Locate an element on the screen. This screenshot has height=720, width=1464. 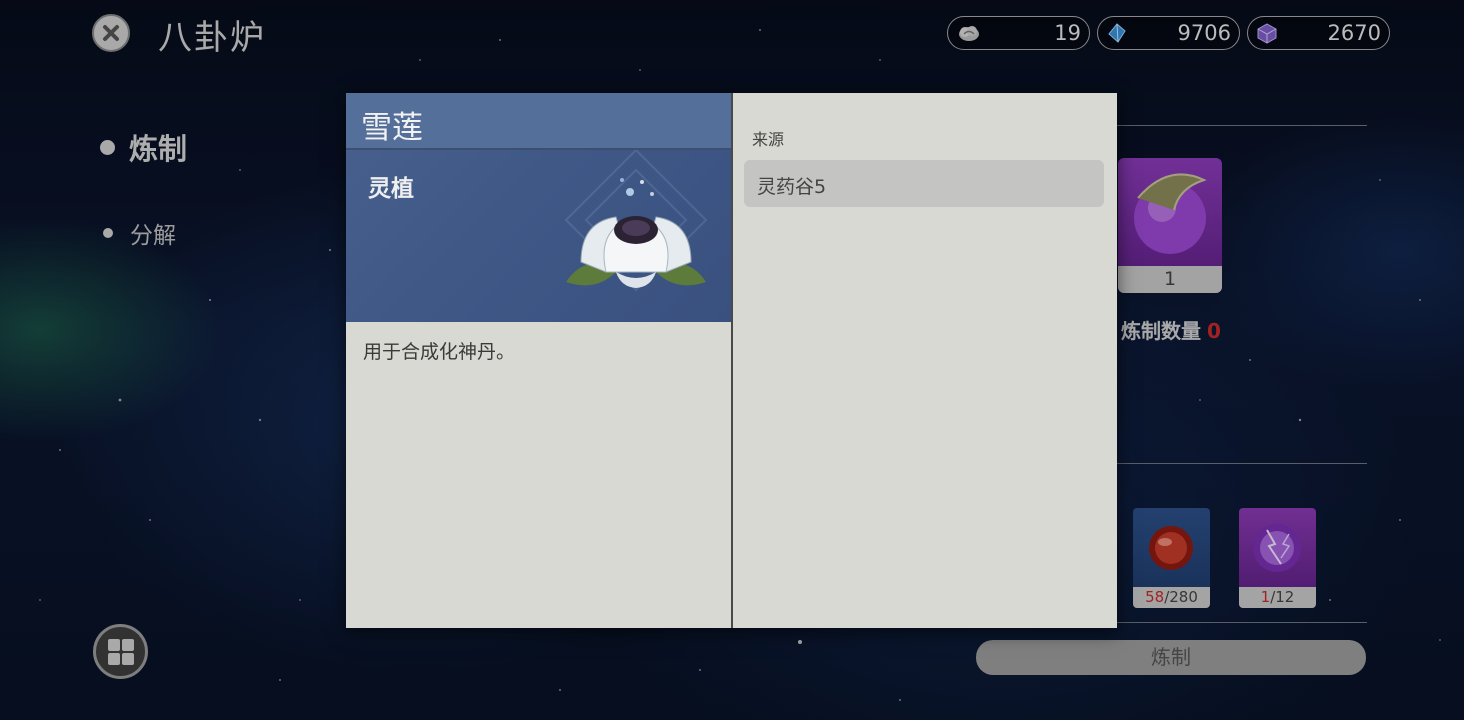
currency-blue-gem: 9706 is located at coordinates (1168, 33).